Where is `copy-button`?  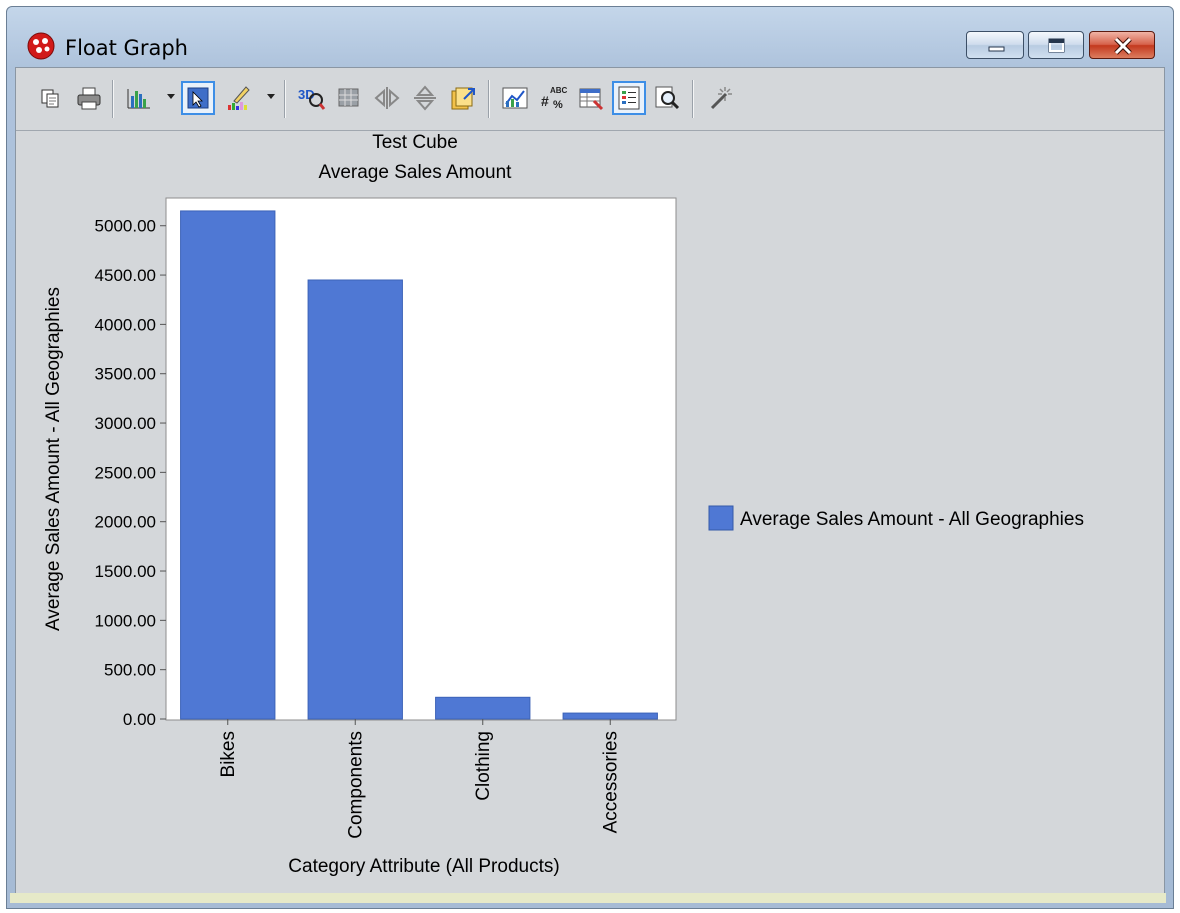 copy-button is located at coordinates (51, 98).